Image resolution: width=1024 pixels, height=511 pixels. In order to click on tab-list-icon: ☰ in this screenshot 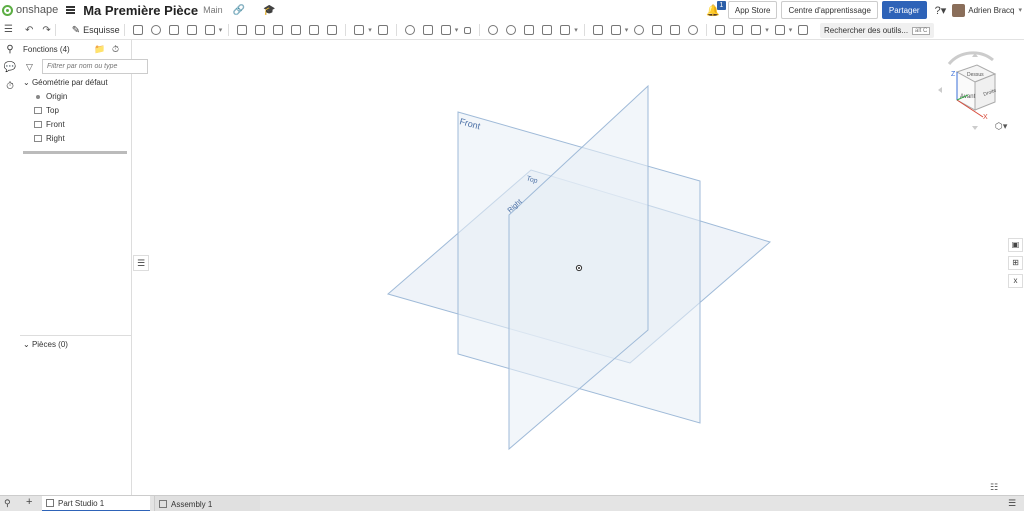, I will do `click(1012, 503)`.